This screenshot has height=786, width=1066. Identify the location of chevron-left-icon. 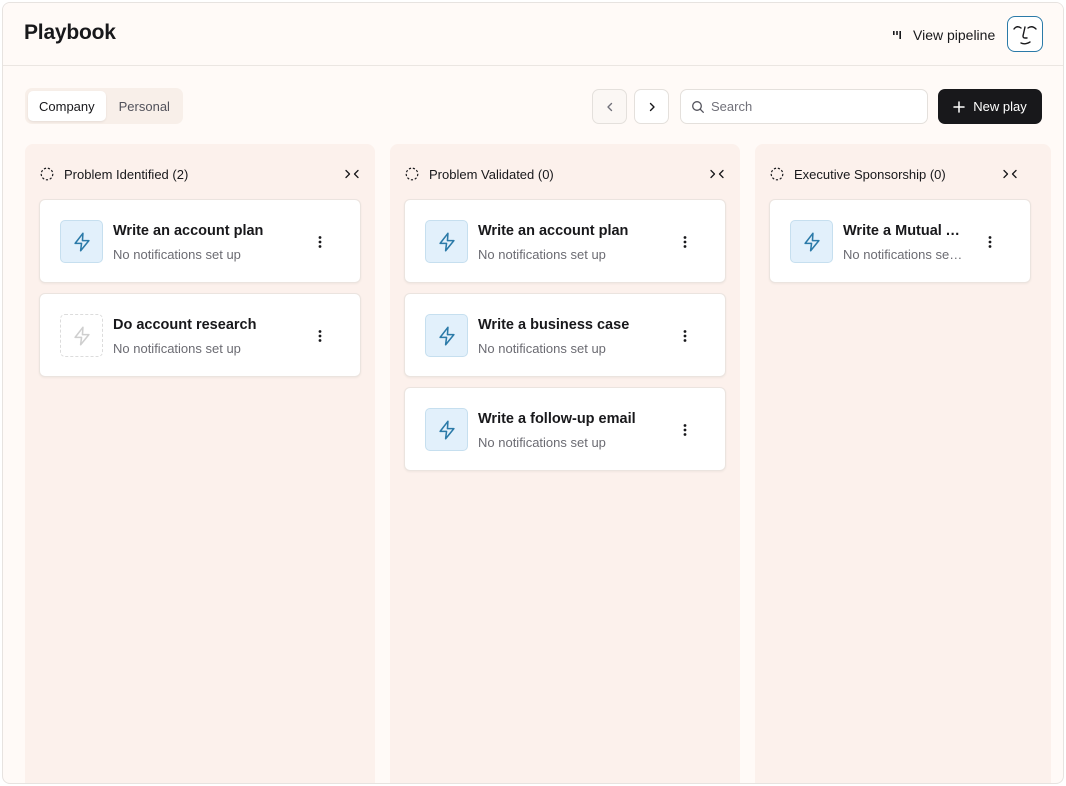
(609, 106).